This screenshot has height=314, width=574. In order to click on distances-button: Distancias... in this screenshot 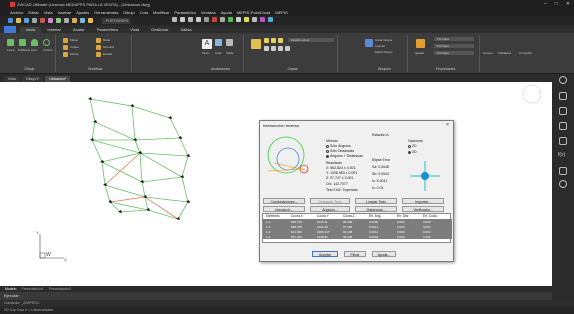, I will do `click(376, 209)`.